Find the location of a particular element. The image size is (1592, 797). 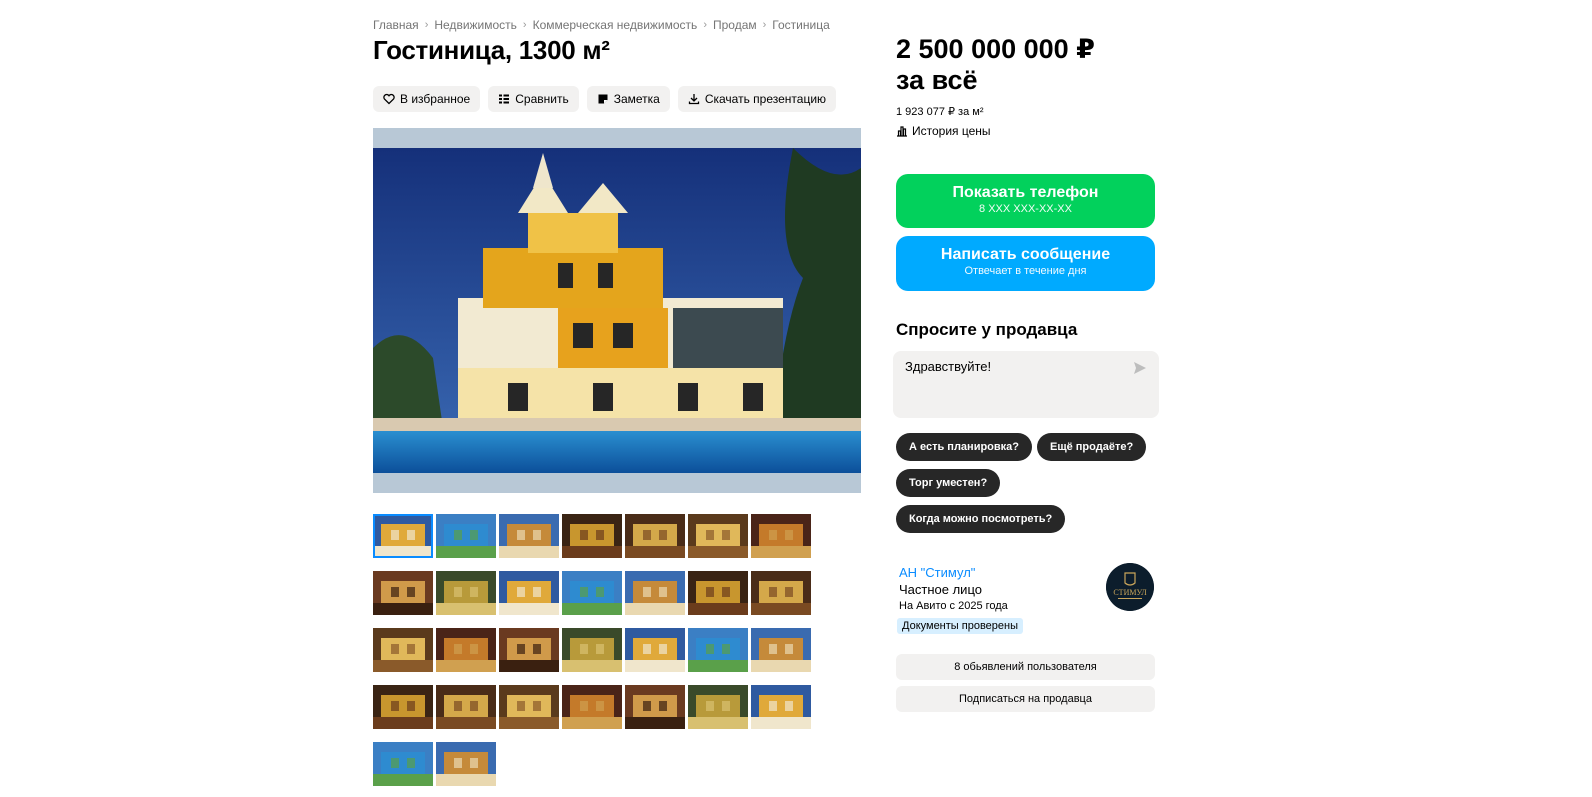

note-label: Заметка is located at coordinates (636, 99).